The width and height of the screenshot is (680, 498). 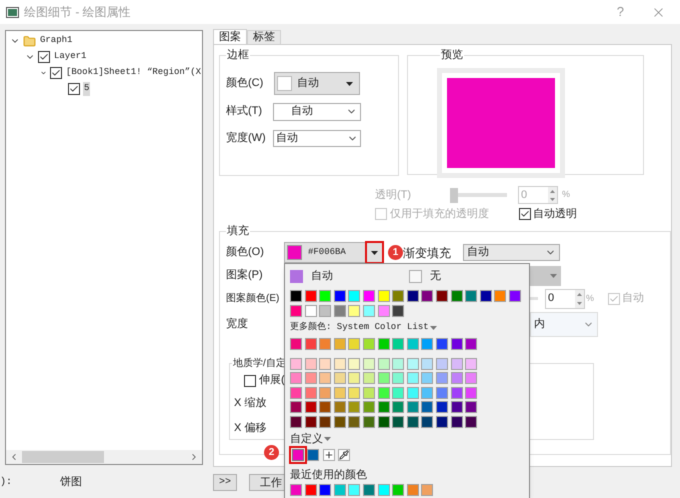 What do you see at coordinates (478, 195) in the screenshot?
I see `slider-track` at bounding box center [478, 195].